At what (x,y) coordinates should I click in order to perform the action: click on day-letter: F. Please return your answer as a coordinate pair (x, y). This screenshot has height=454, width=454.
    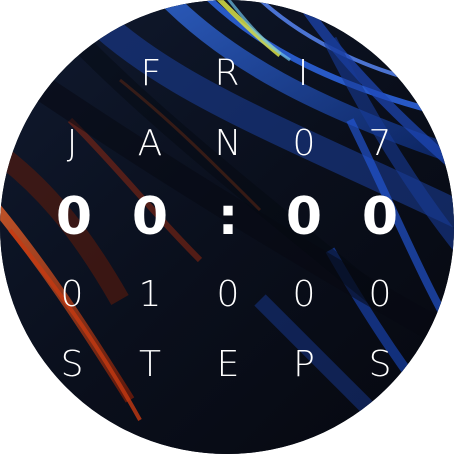
    Looking at the image, I should click on (151, 73).